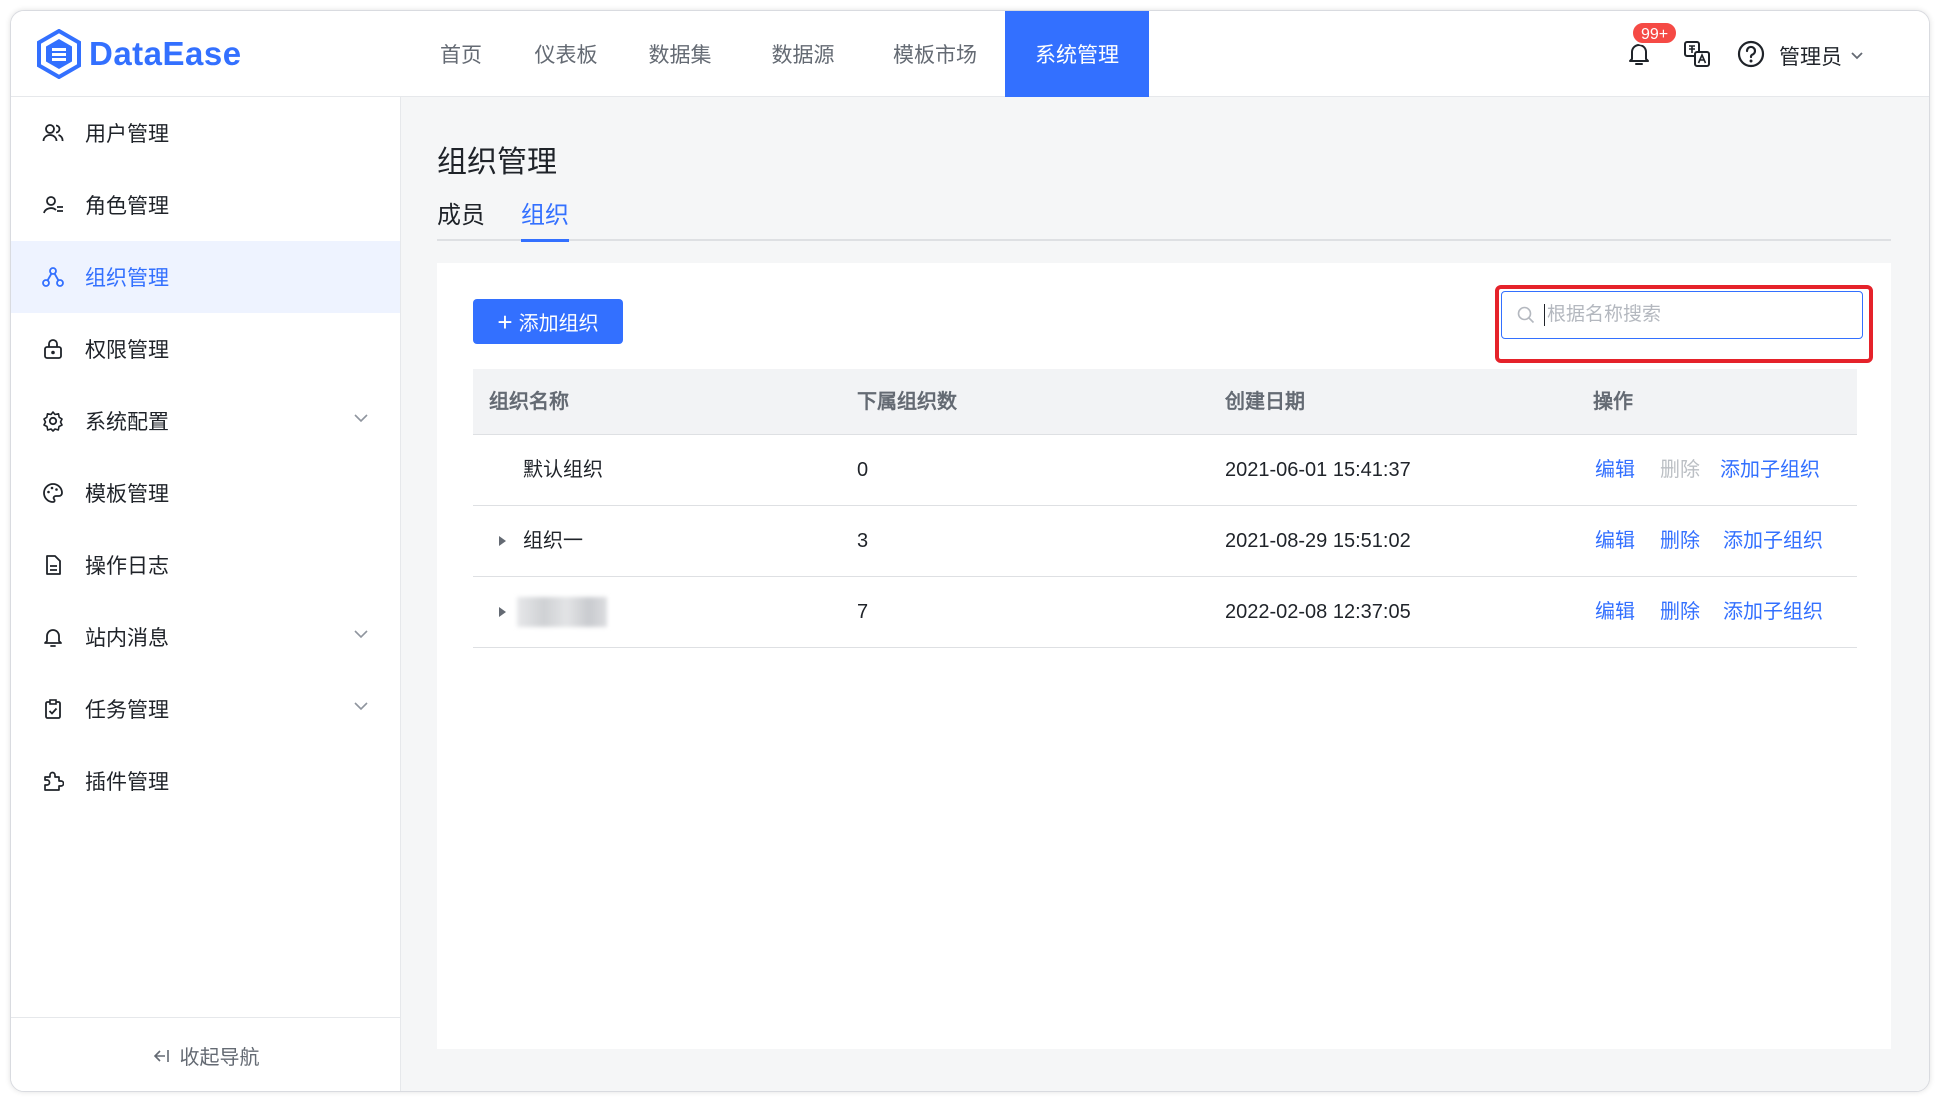 This screenshot has width=1940, height=1100. What do you see at coordinates (53, 493) in the screenshot?
I see `palette-icon` at bounding box center [53, 493].